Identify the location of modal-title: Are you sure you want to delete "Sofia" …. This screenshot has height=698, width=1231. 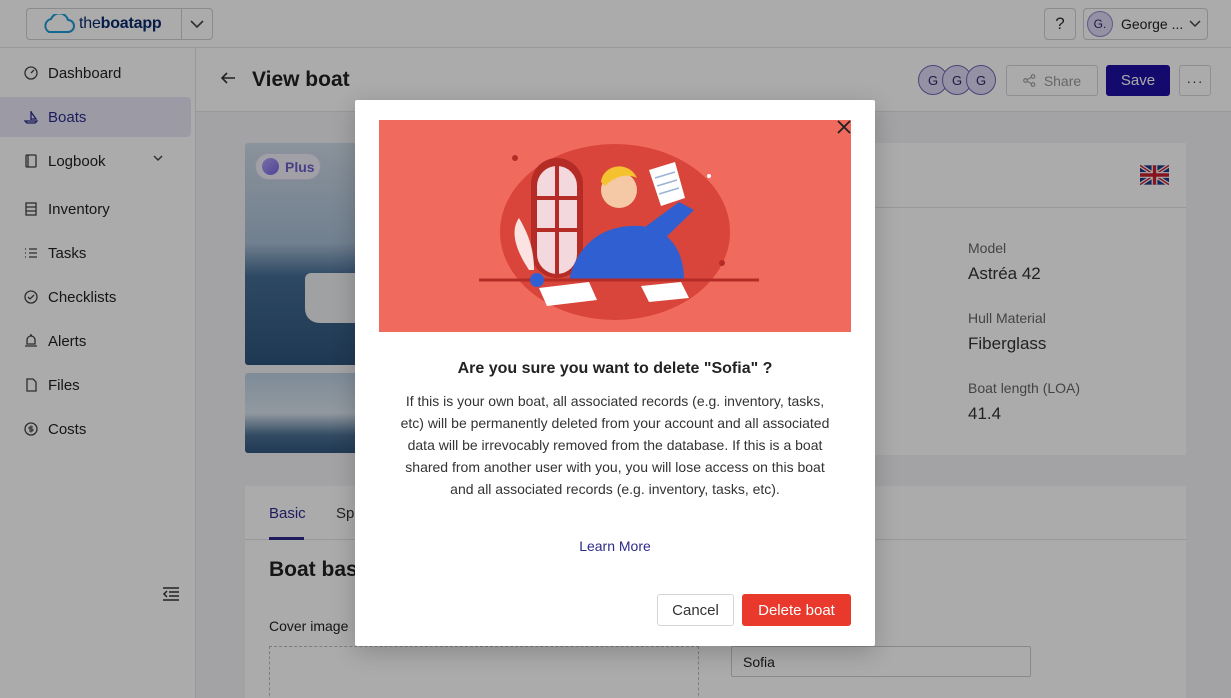
(615, 368).